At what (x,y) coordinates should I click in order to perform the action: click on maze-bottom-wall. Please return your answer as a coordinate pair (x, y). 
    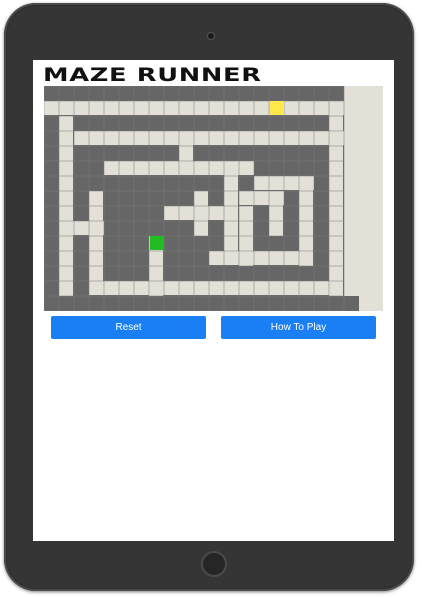
    Looking at the image, I should click on (201, 303).